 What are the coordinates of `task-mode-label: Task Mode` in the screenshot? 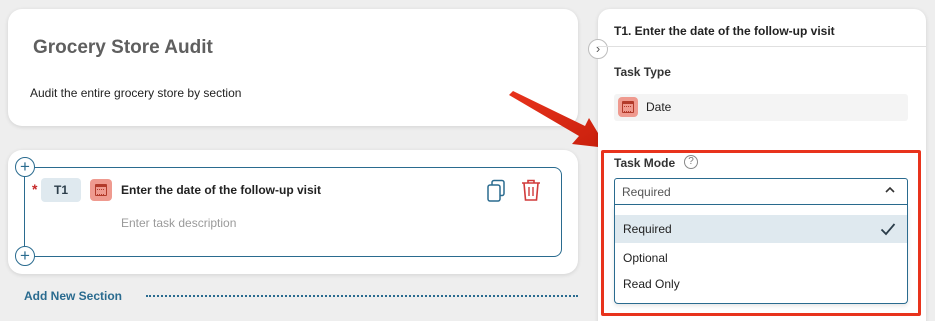 It's located at (645, 163).